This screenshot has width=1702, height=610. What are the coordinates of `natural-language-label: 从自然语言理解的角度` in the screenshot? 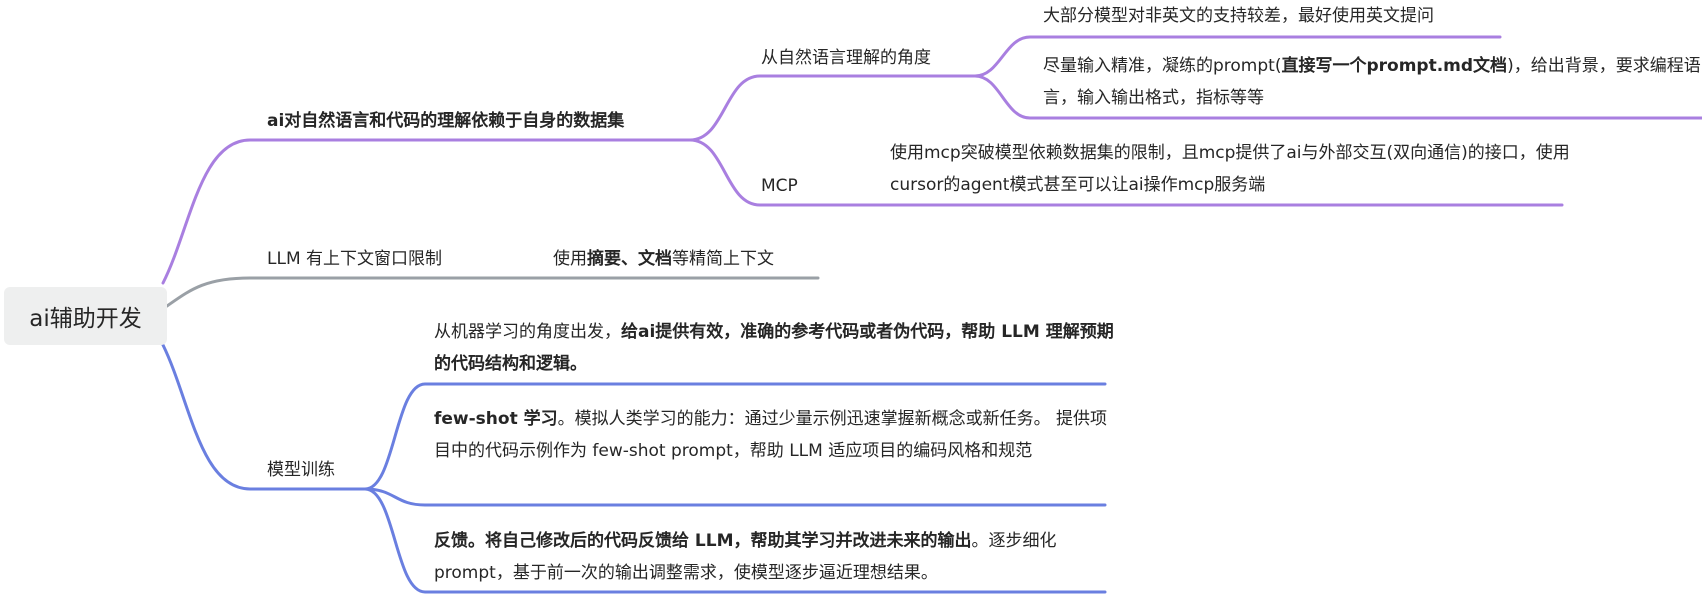 It's located at (846, 58).